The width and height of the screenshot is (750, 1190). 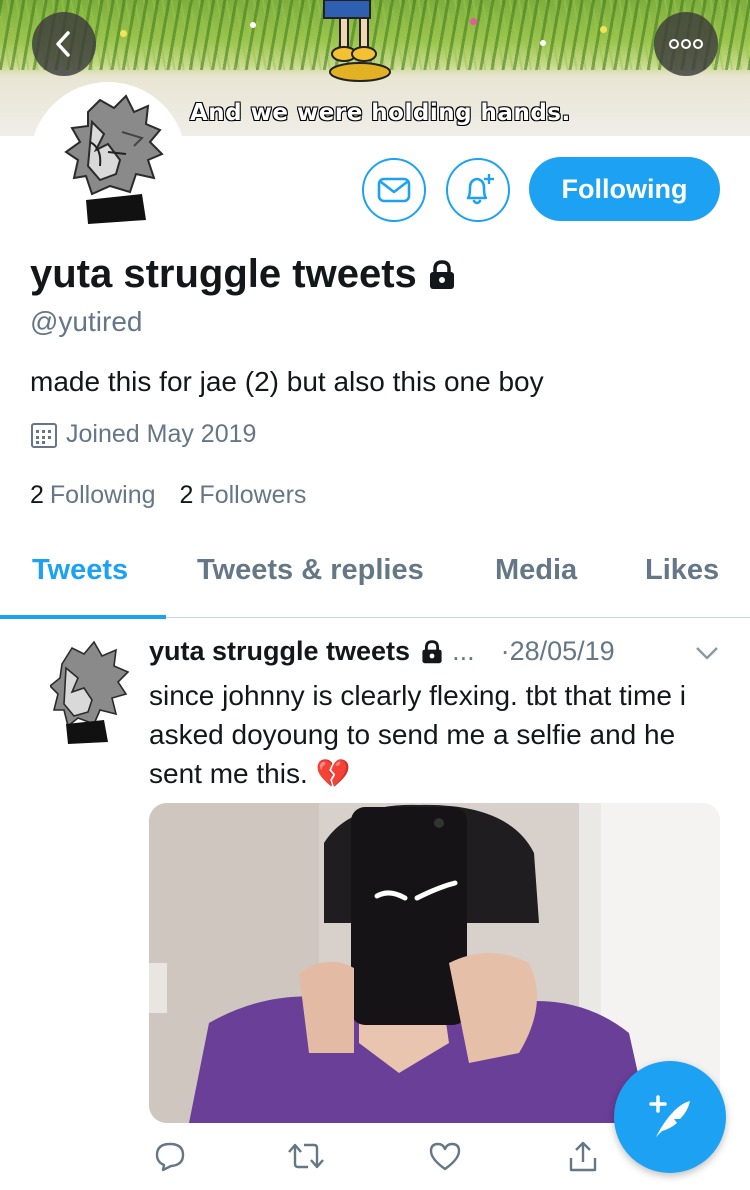 I want to click on joined-text: Joined May 2019, so click(x=161, y=434).